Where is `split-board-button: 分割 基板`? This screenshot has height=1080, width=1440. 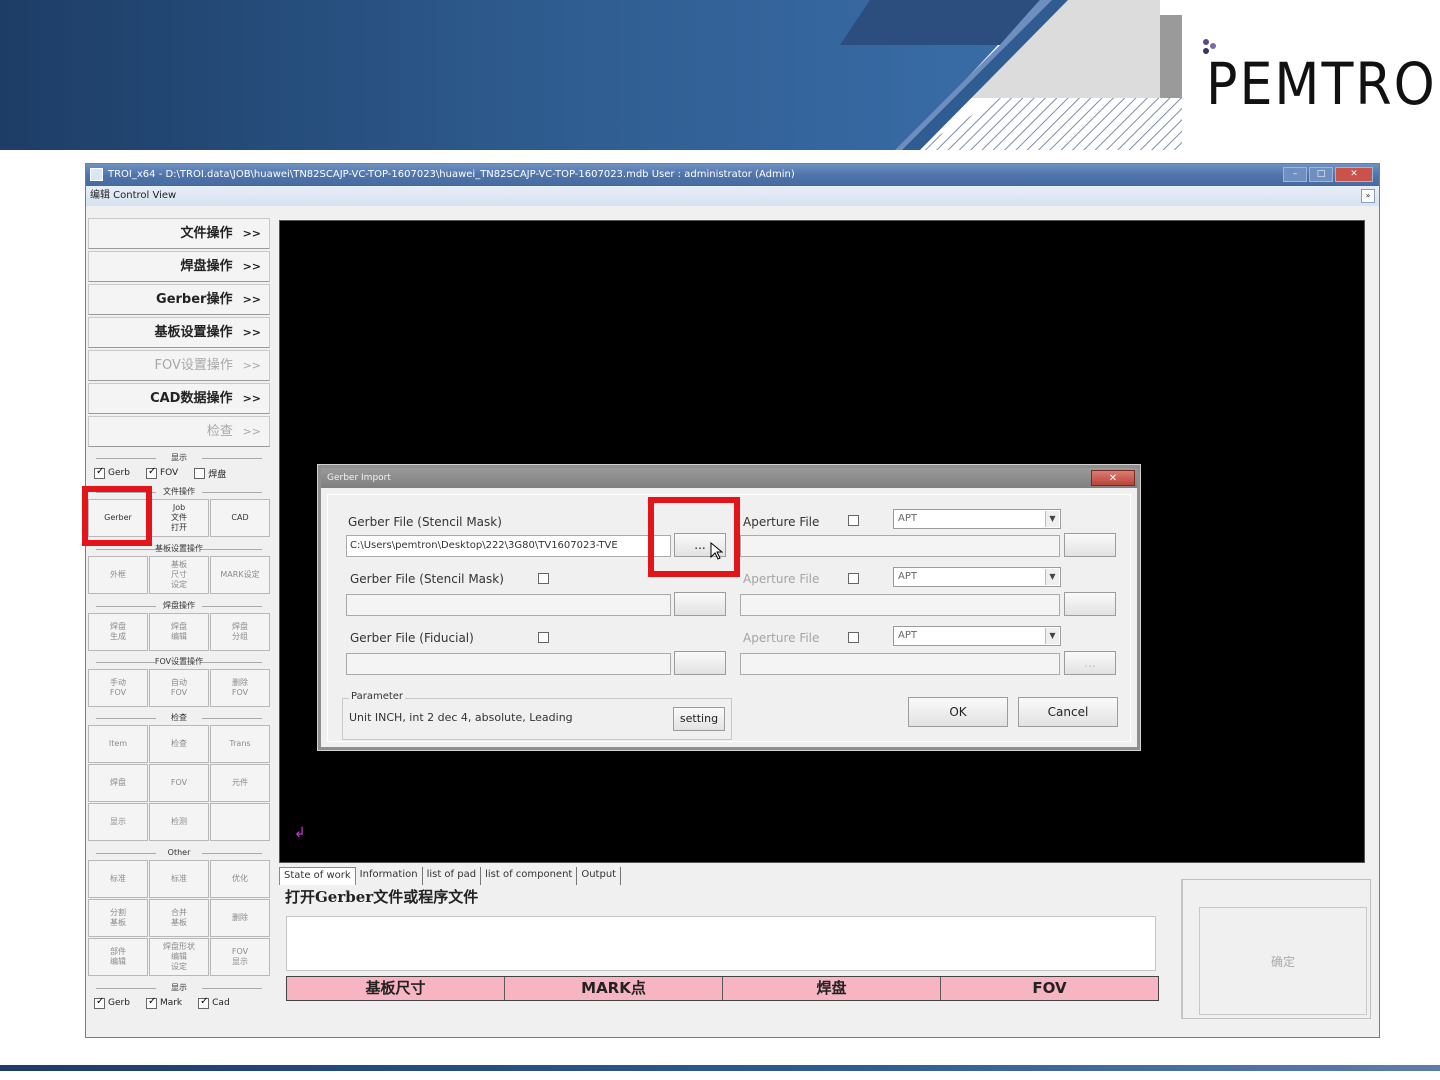
split-board-button: 分割 基板 is located at coordinates (118, 918).